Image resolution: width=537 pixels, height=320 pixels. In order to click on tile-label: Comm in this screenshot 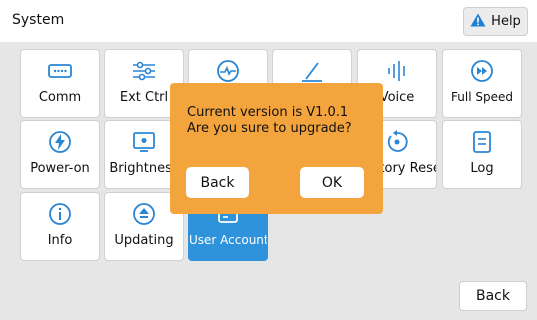, I will do `click(60, 97)`.